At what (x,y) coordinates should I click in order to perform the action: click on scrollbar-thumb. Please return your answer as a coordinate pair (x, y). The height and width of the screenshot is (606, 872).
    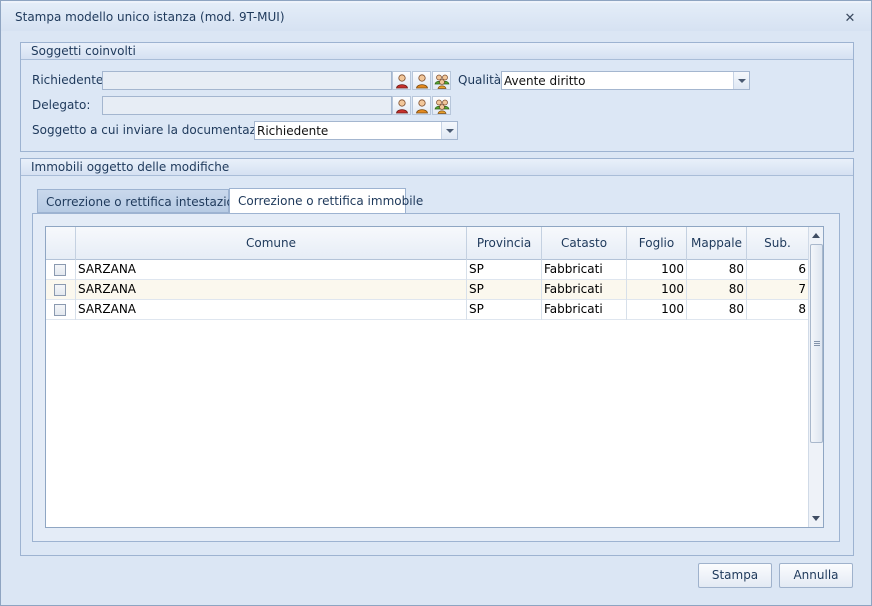
    Looking at the image, I should click on (816, 343).